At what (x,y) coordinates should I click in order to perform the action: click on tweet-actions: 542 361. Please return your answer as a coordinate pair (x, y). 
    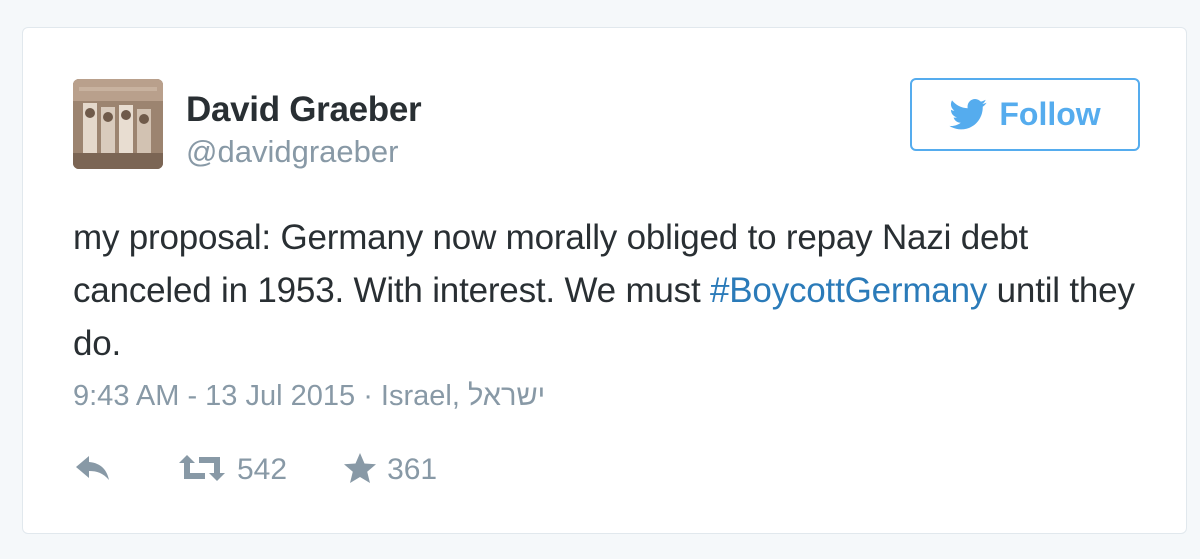
    Looking at the image, I should click on (256, 470).